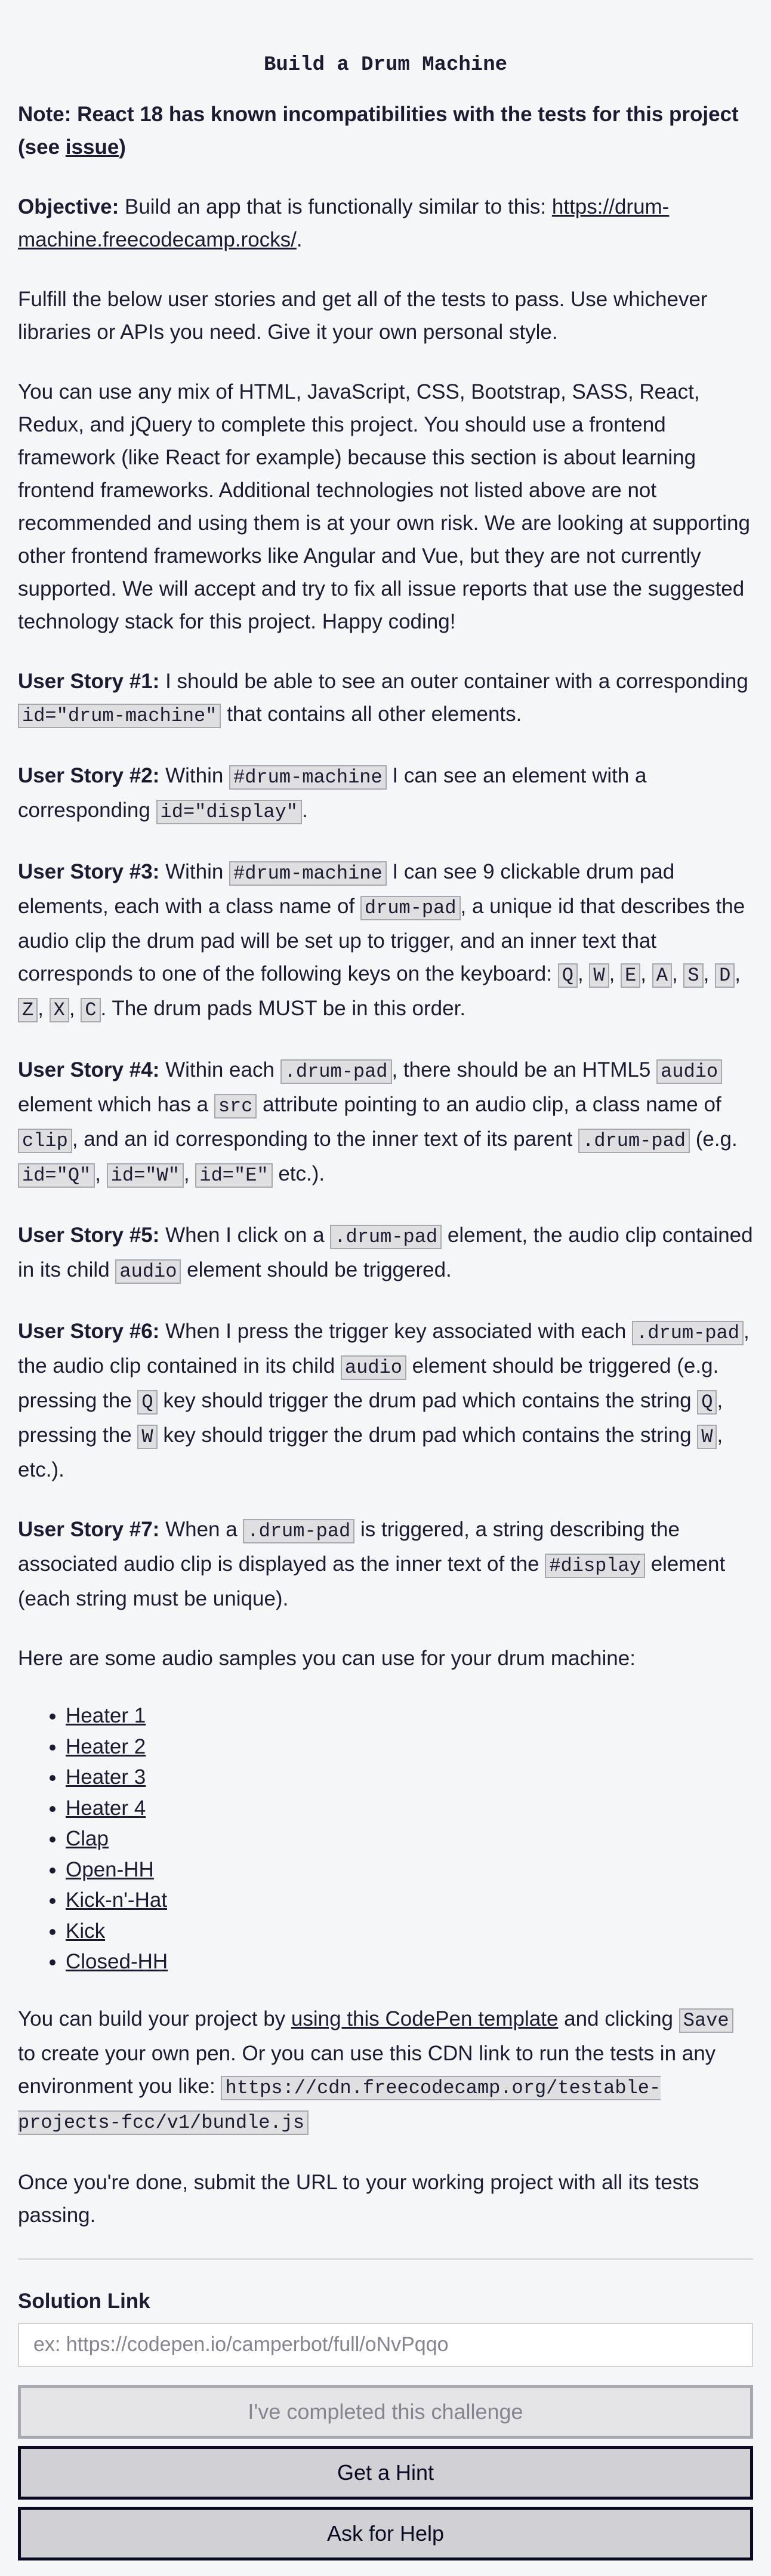  I want to click on issue-link: issue, so click(92, 147).